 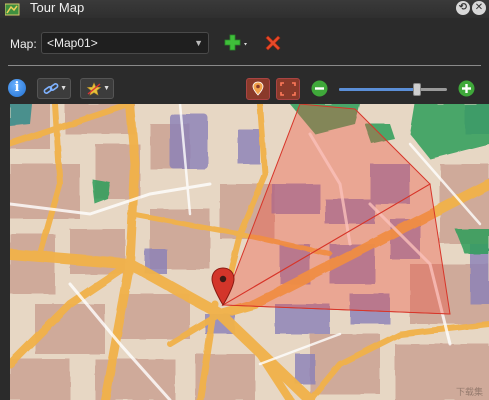 What do you see at coordinates (12, 9) in the screenshot?
I see `app-map-icon` at bounding box center [12, 9].